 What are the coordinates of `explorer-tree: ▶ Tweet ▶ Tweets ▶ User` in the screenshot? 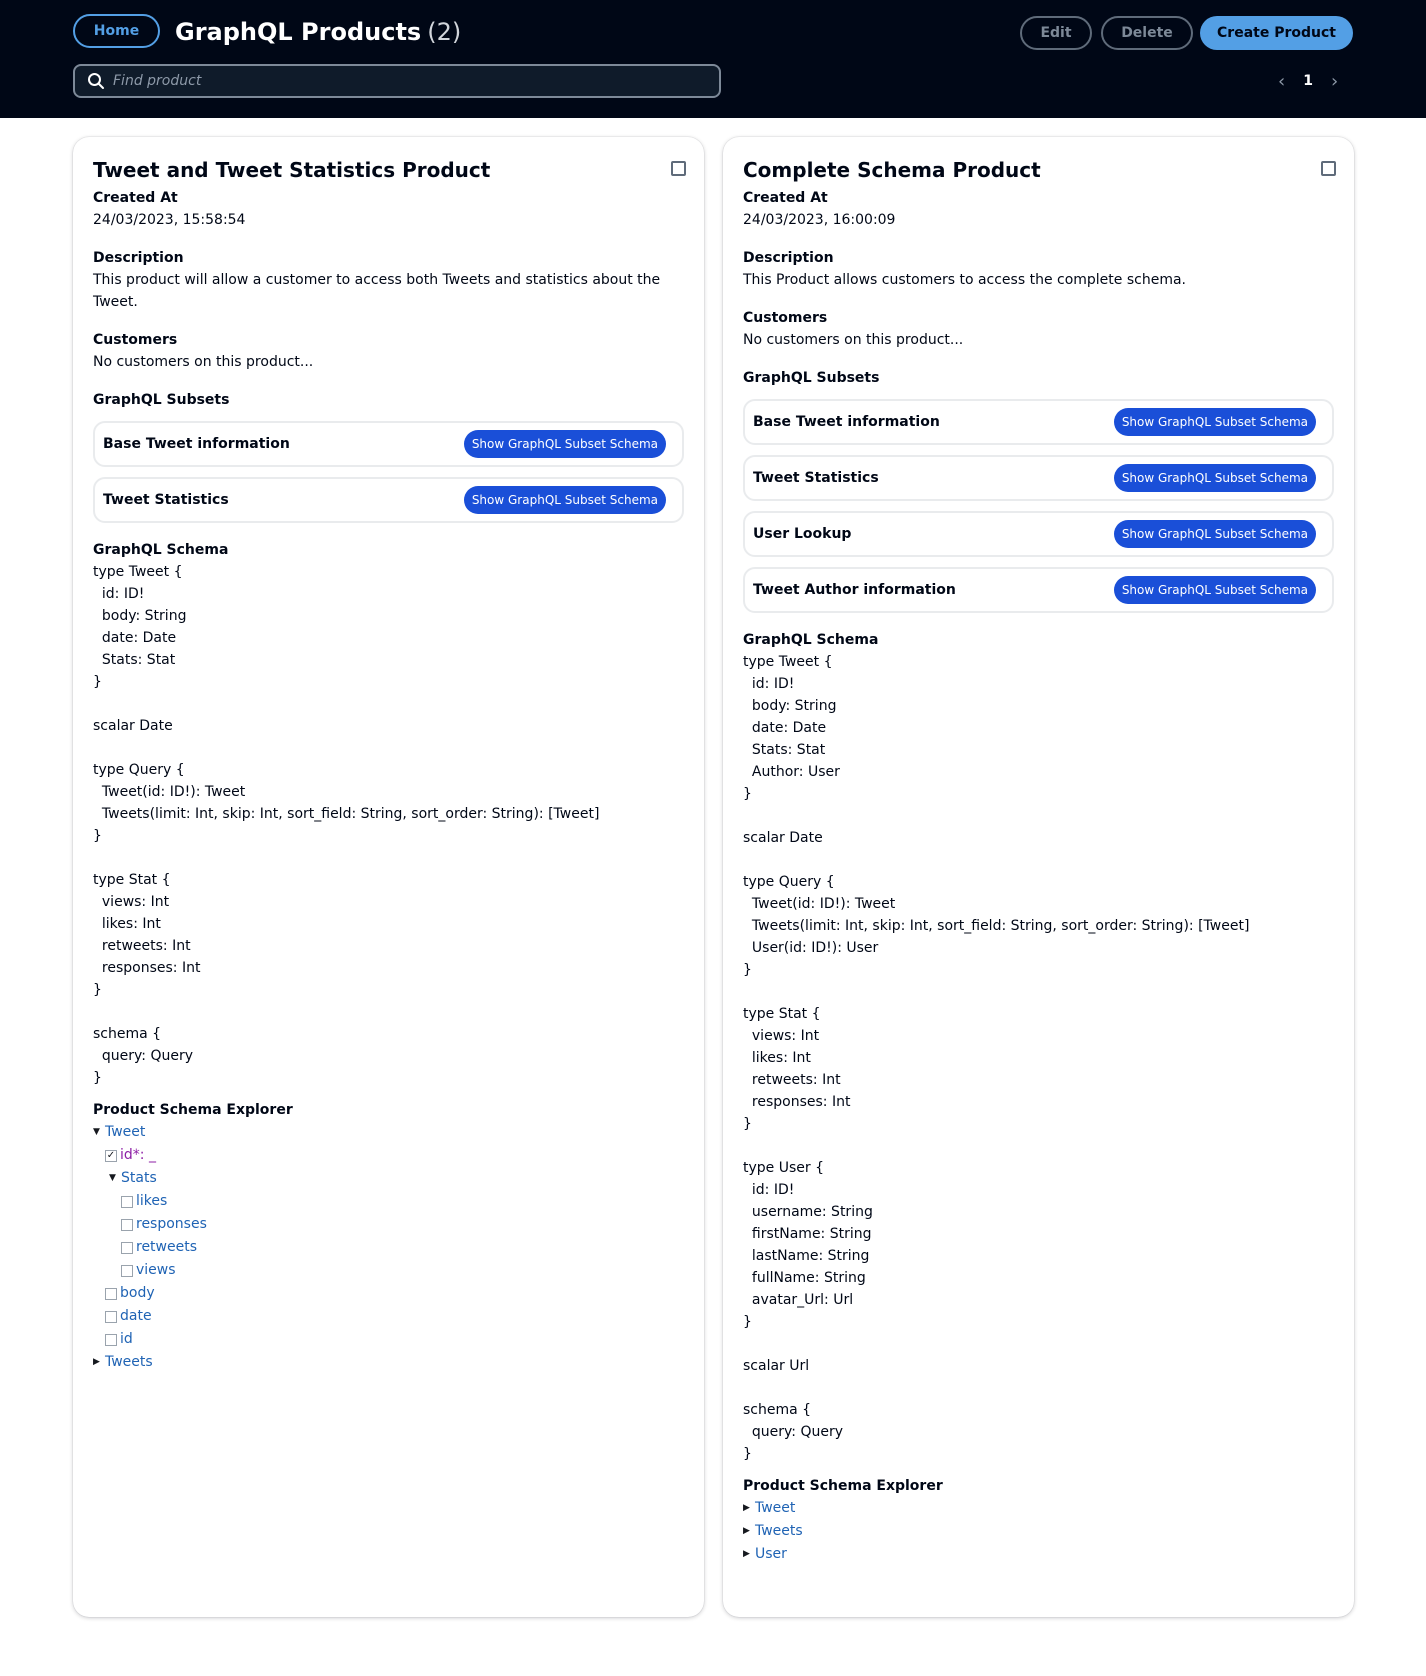 It's located at (1038, 1531).